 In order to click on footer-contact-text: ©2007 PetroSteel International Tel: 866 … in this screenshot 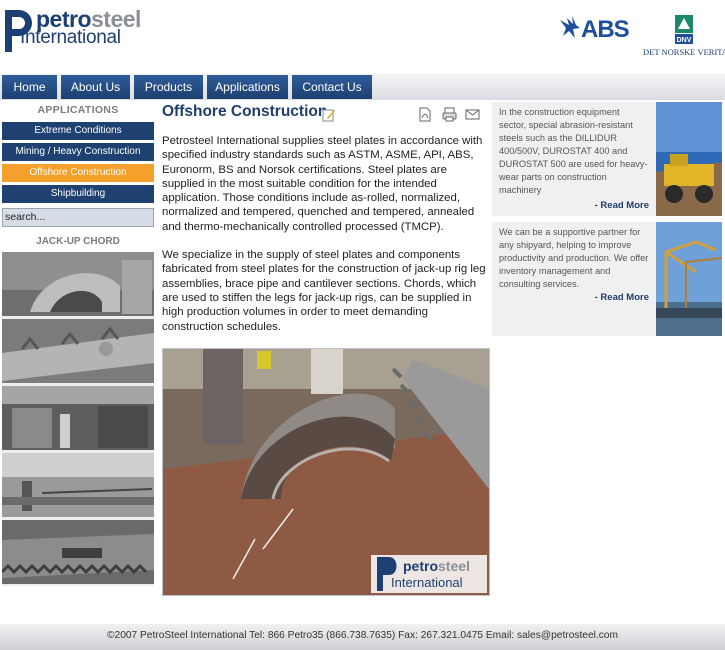, I will do `click(362, 635)`.